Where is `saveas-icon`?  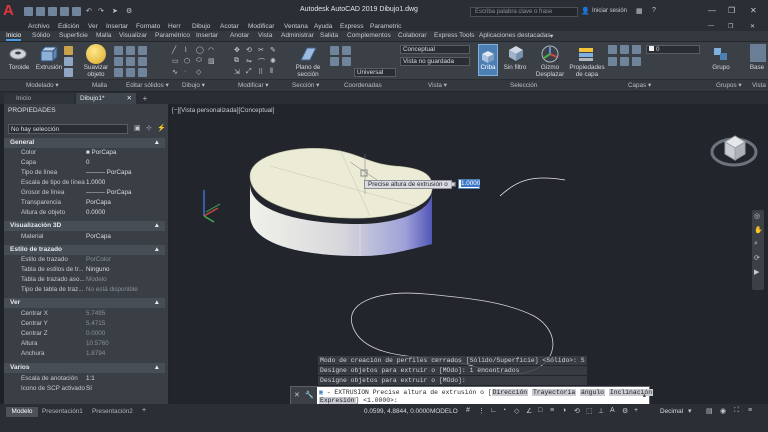 saveas-icon is located at coordinates (64, 11).